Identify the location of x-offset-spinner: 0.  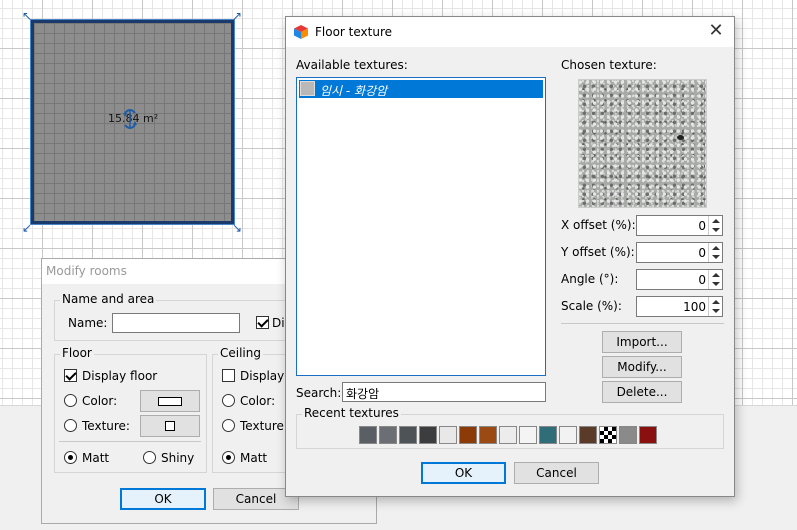
(679, 225).